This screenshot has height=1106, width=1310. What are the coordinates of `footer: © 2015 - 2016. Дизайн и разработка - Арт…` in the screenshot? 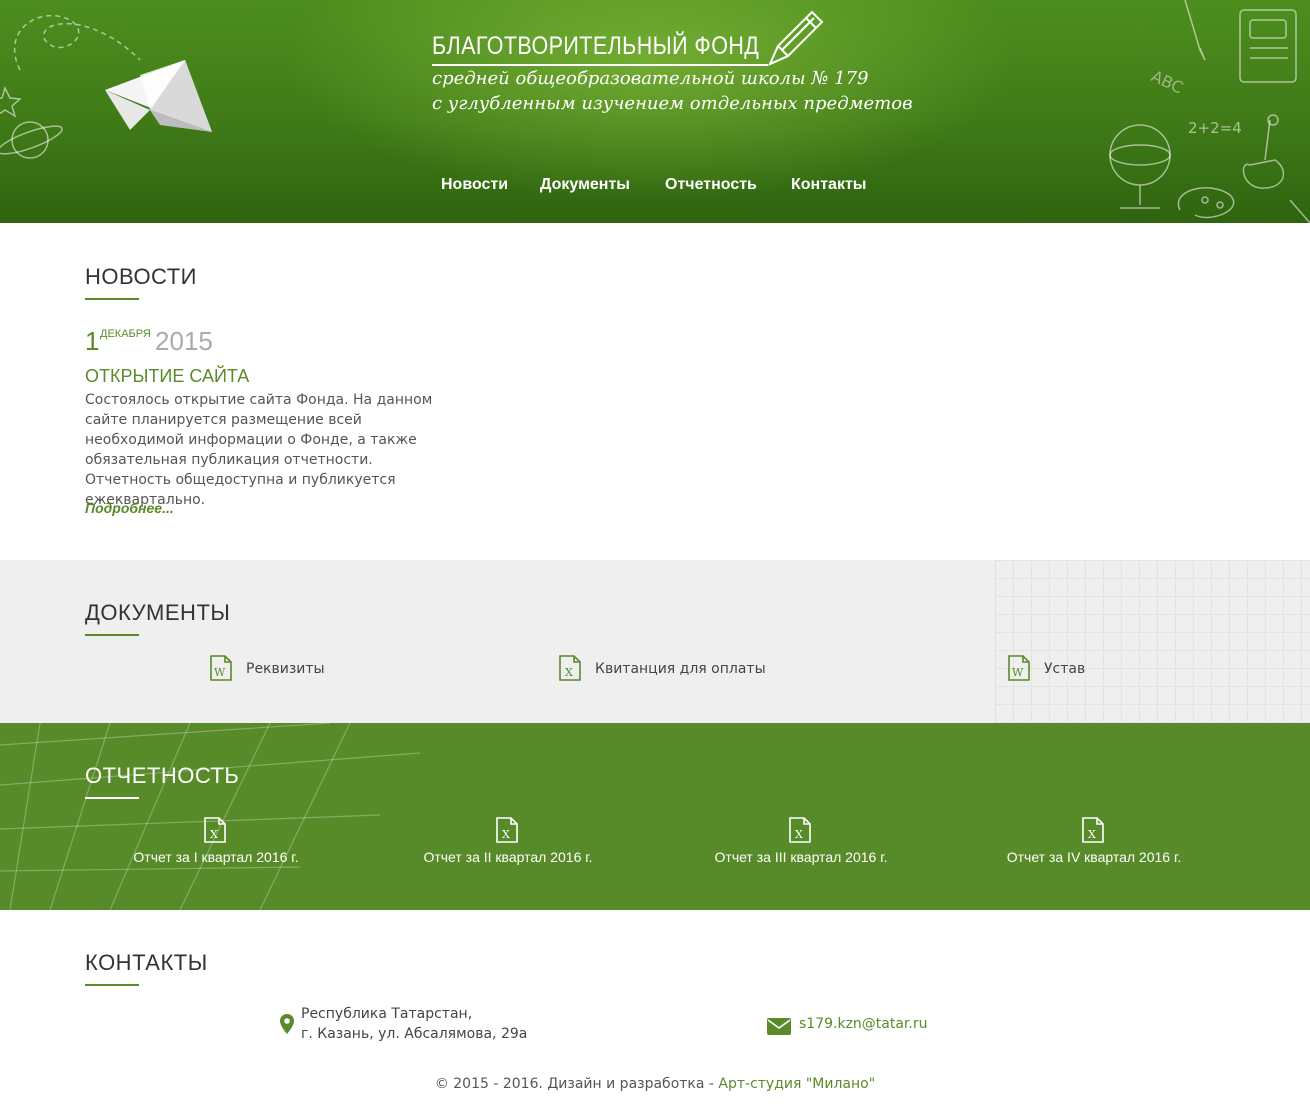 It's located at (655, 1084).